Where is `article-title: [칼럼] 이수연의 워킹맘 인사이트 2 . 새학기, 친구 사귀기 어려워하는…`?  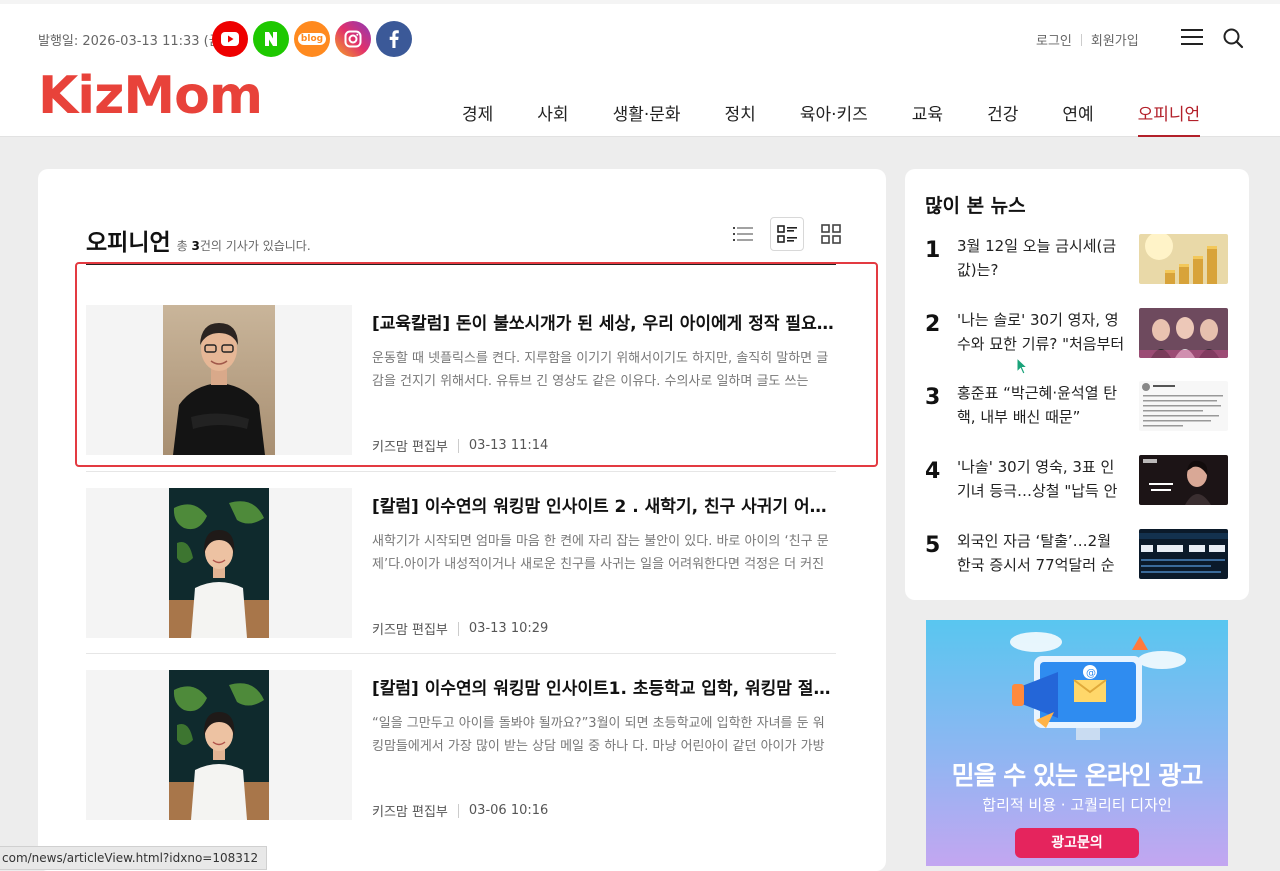
article-title: [칼럼] 이수연의 워킹맘 인사이트 2 . 새학기, 친구 사귀기 어려워하는… is located at coordinates (604, 504).